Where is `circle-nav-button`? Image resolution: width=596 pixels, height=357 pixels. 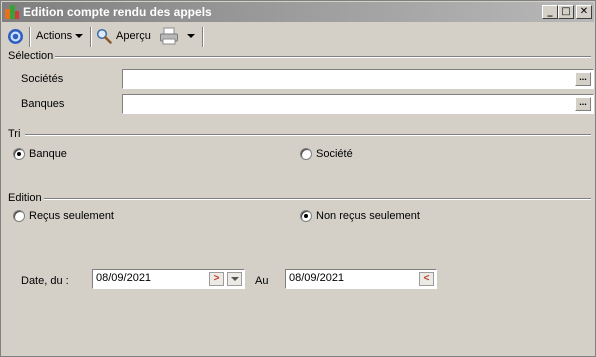
circle-nav-button is located at coordinates (15, 36).